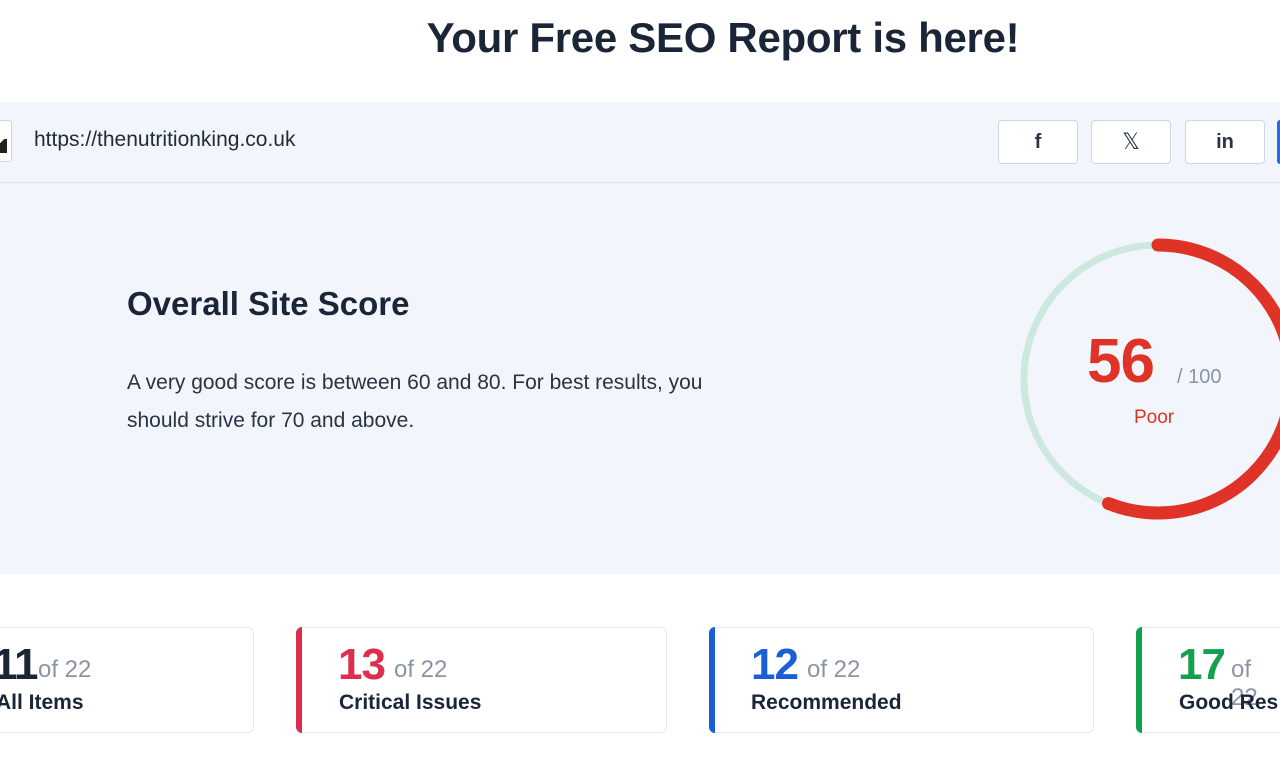 This screenshot has width=1280, height=769. Describe the element at coordinates (826, 702) in the screenshot. I see `stat-label-recommended: Recommended` at that location.